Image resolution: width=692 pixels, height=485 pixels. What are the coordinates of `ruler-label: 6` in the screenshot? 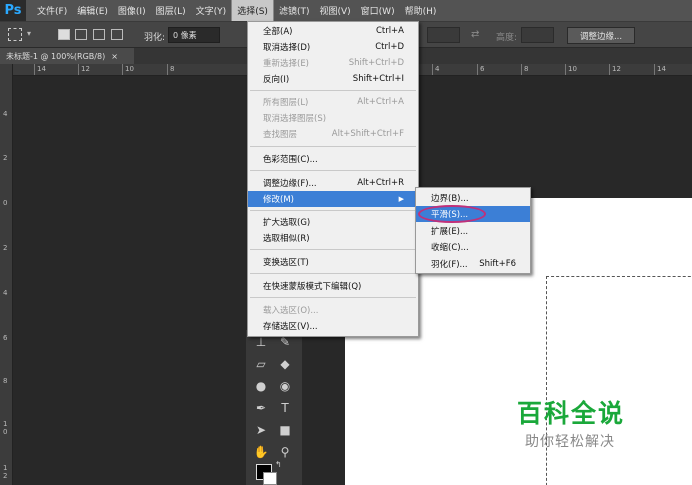 It's located at (482, 69).